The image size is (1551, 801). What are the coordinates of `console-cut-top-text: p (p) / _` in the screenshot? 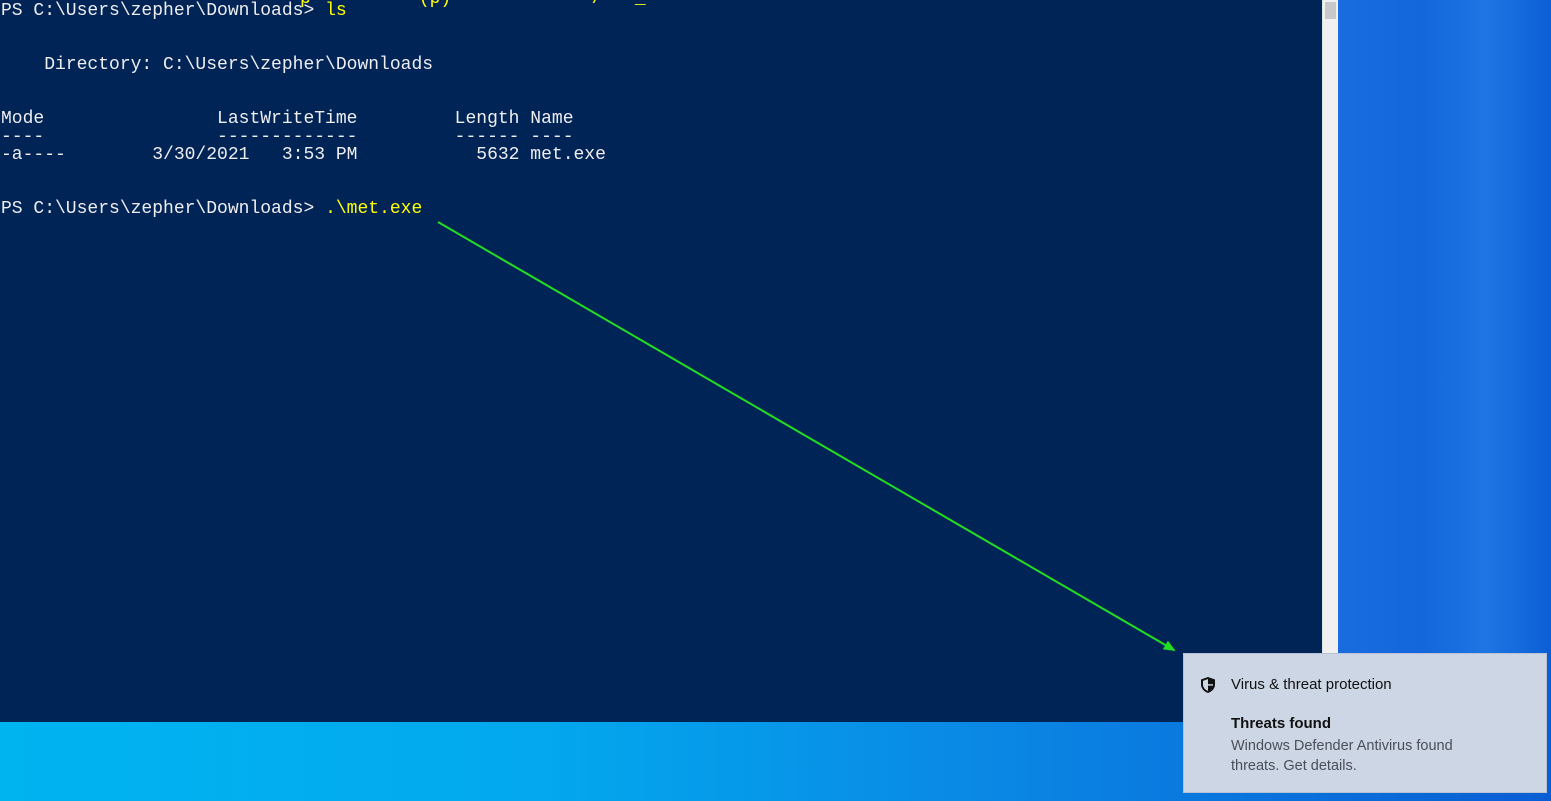 It's located at (473, 5).